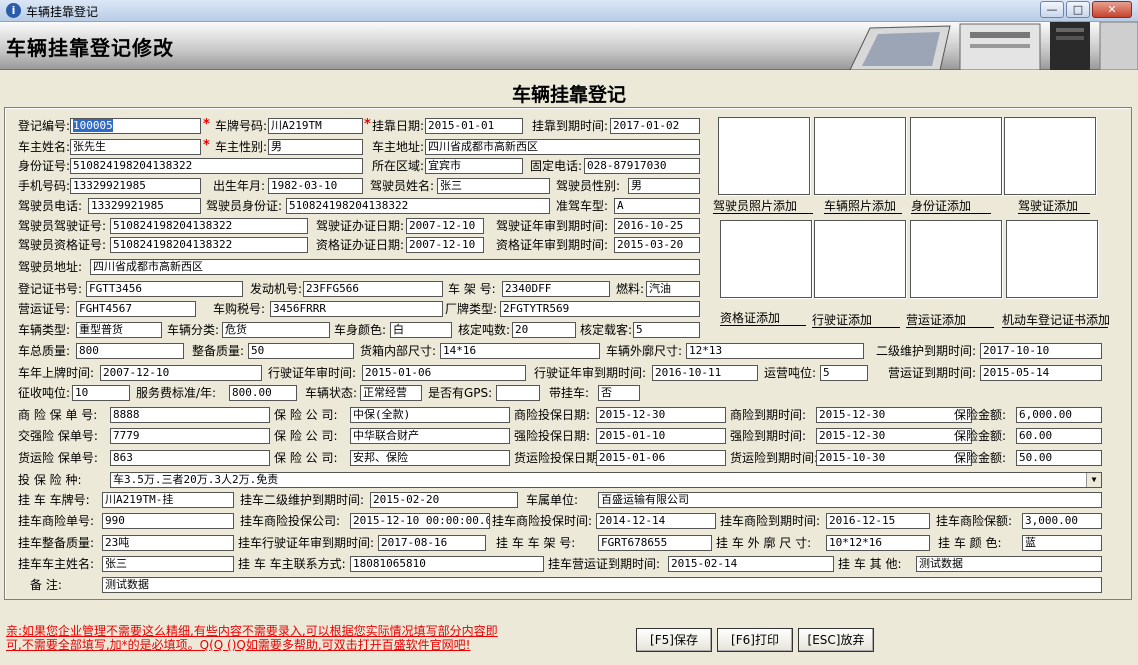  I want to click on topexp-input: 2015-02-14, so click(751, 564).